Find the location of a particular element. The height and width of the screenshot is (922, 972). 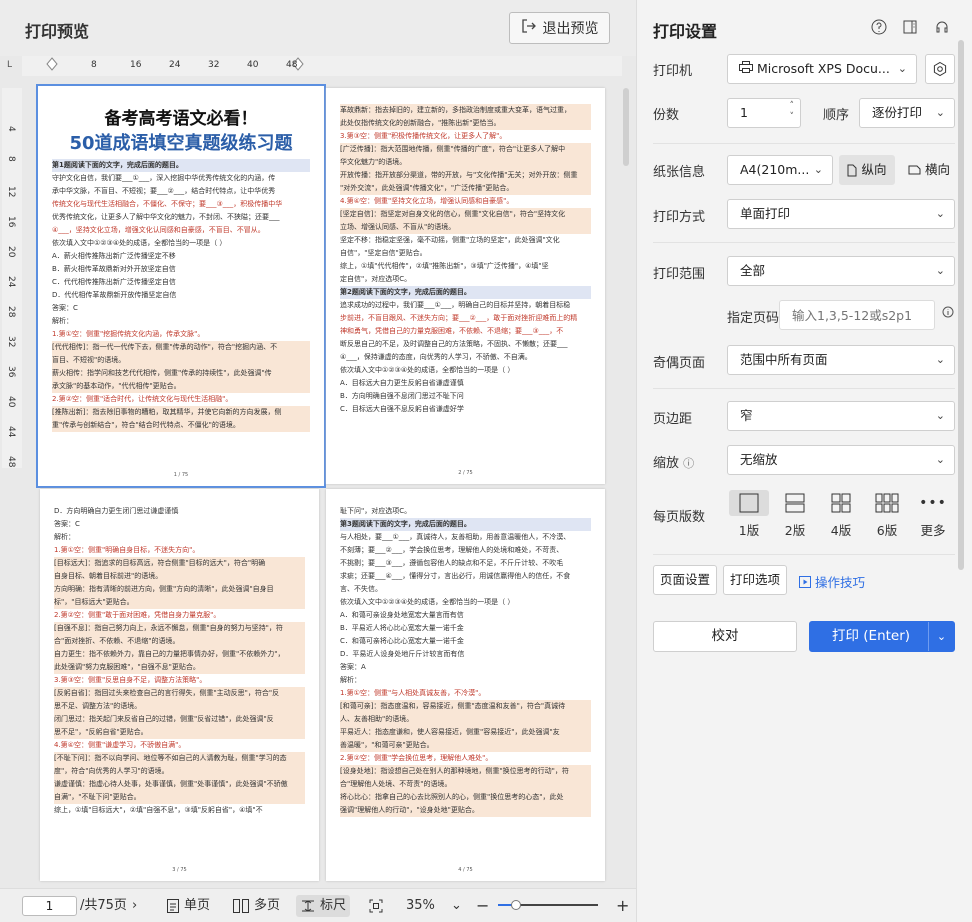

portrait-button: 纵向 is located at coordinates (867, 170).